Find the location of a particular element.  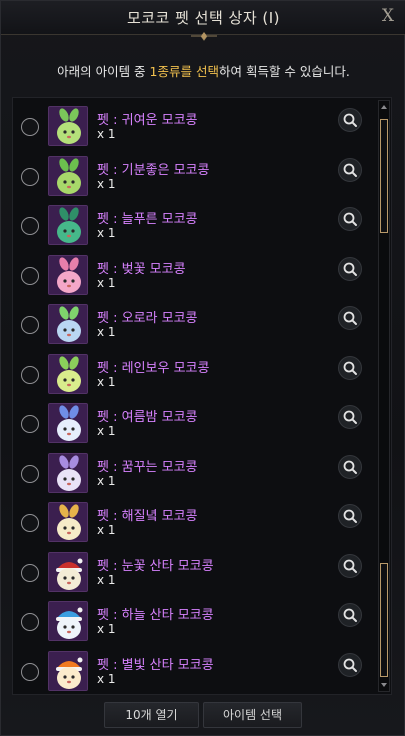

scroll-up-icon is located at coordinates (384, 107).